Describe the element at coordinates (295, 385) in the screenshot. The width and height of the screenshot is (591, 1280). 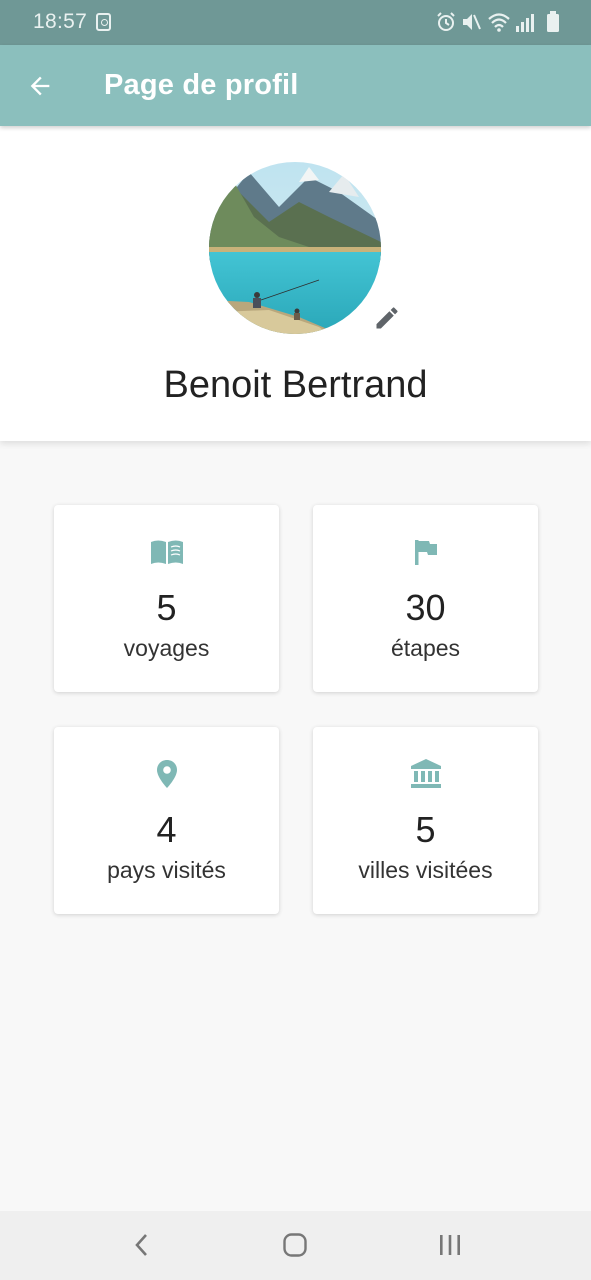
I see `profile-name: Benoit Bertrand` at that location.